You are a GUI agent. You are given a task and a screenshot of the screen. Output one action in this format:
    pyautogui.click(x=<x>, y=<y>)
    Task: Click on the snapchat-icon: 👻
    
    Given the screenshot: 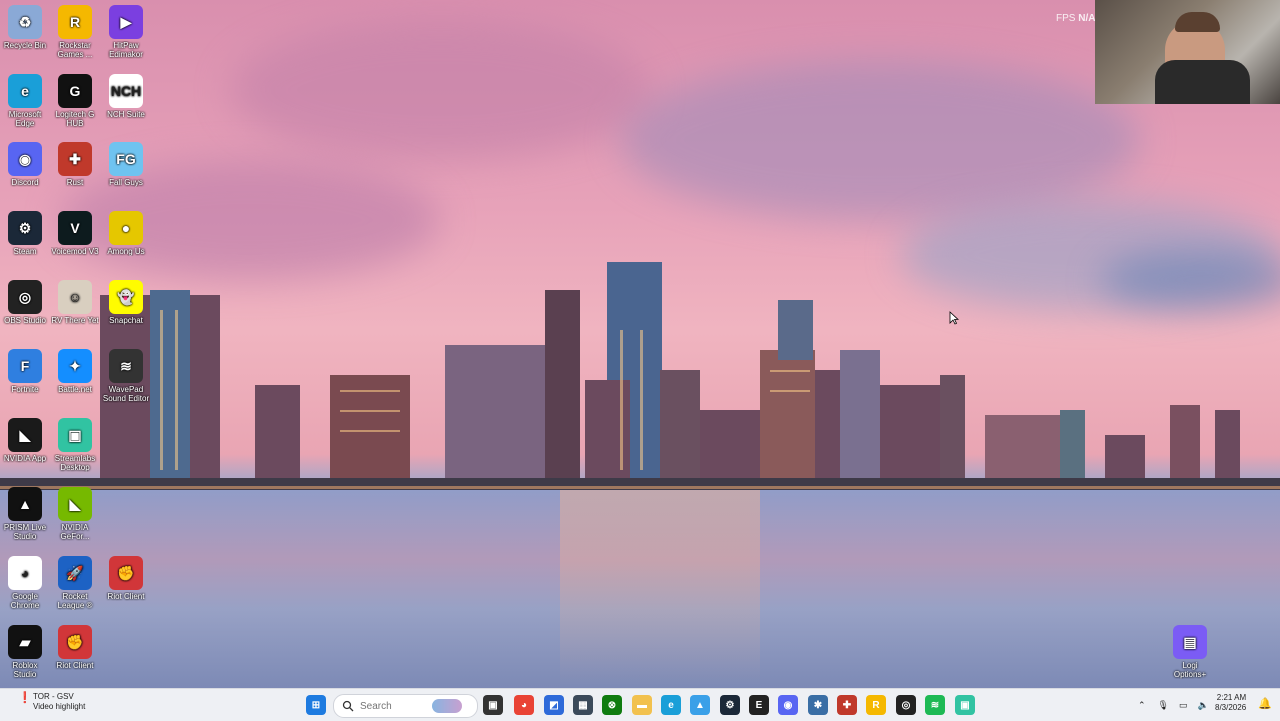 What is the action you would take?
    pyautogui.click(x=126, y=297)
    